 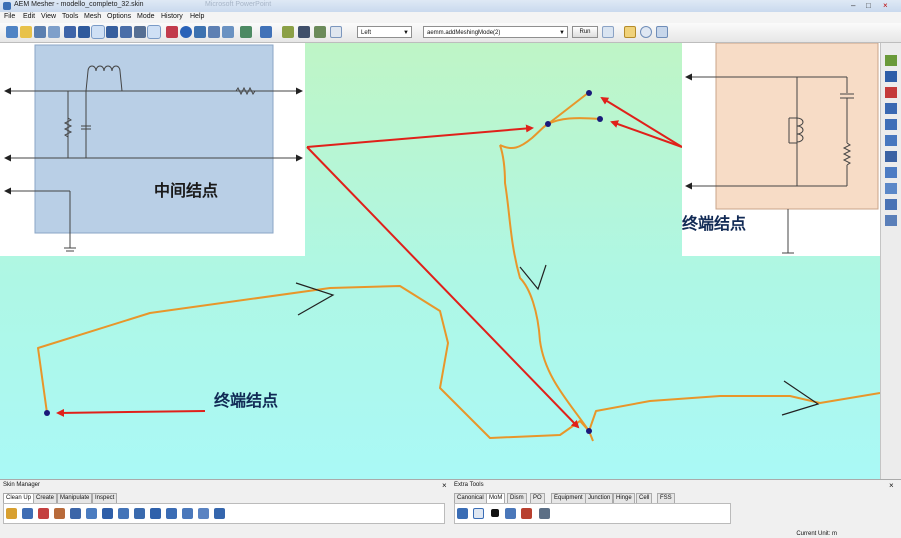 What do you see at coordinates (890, 261) in the screenshot?
I see `right-toolbar` at bounding box center [890, 261].